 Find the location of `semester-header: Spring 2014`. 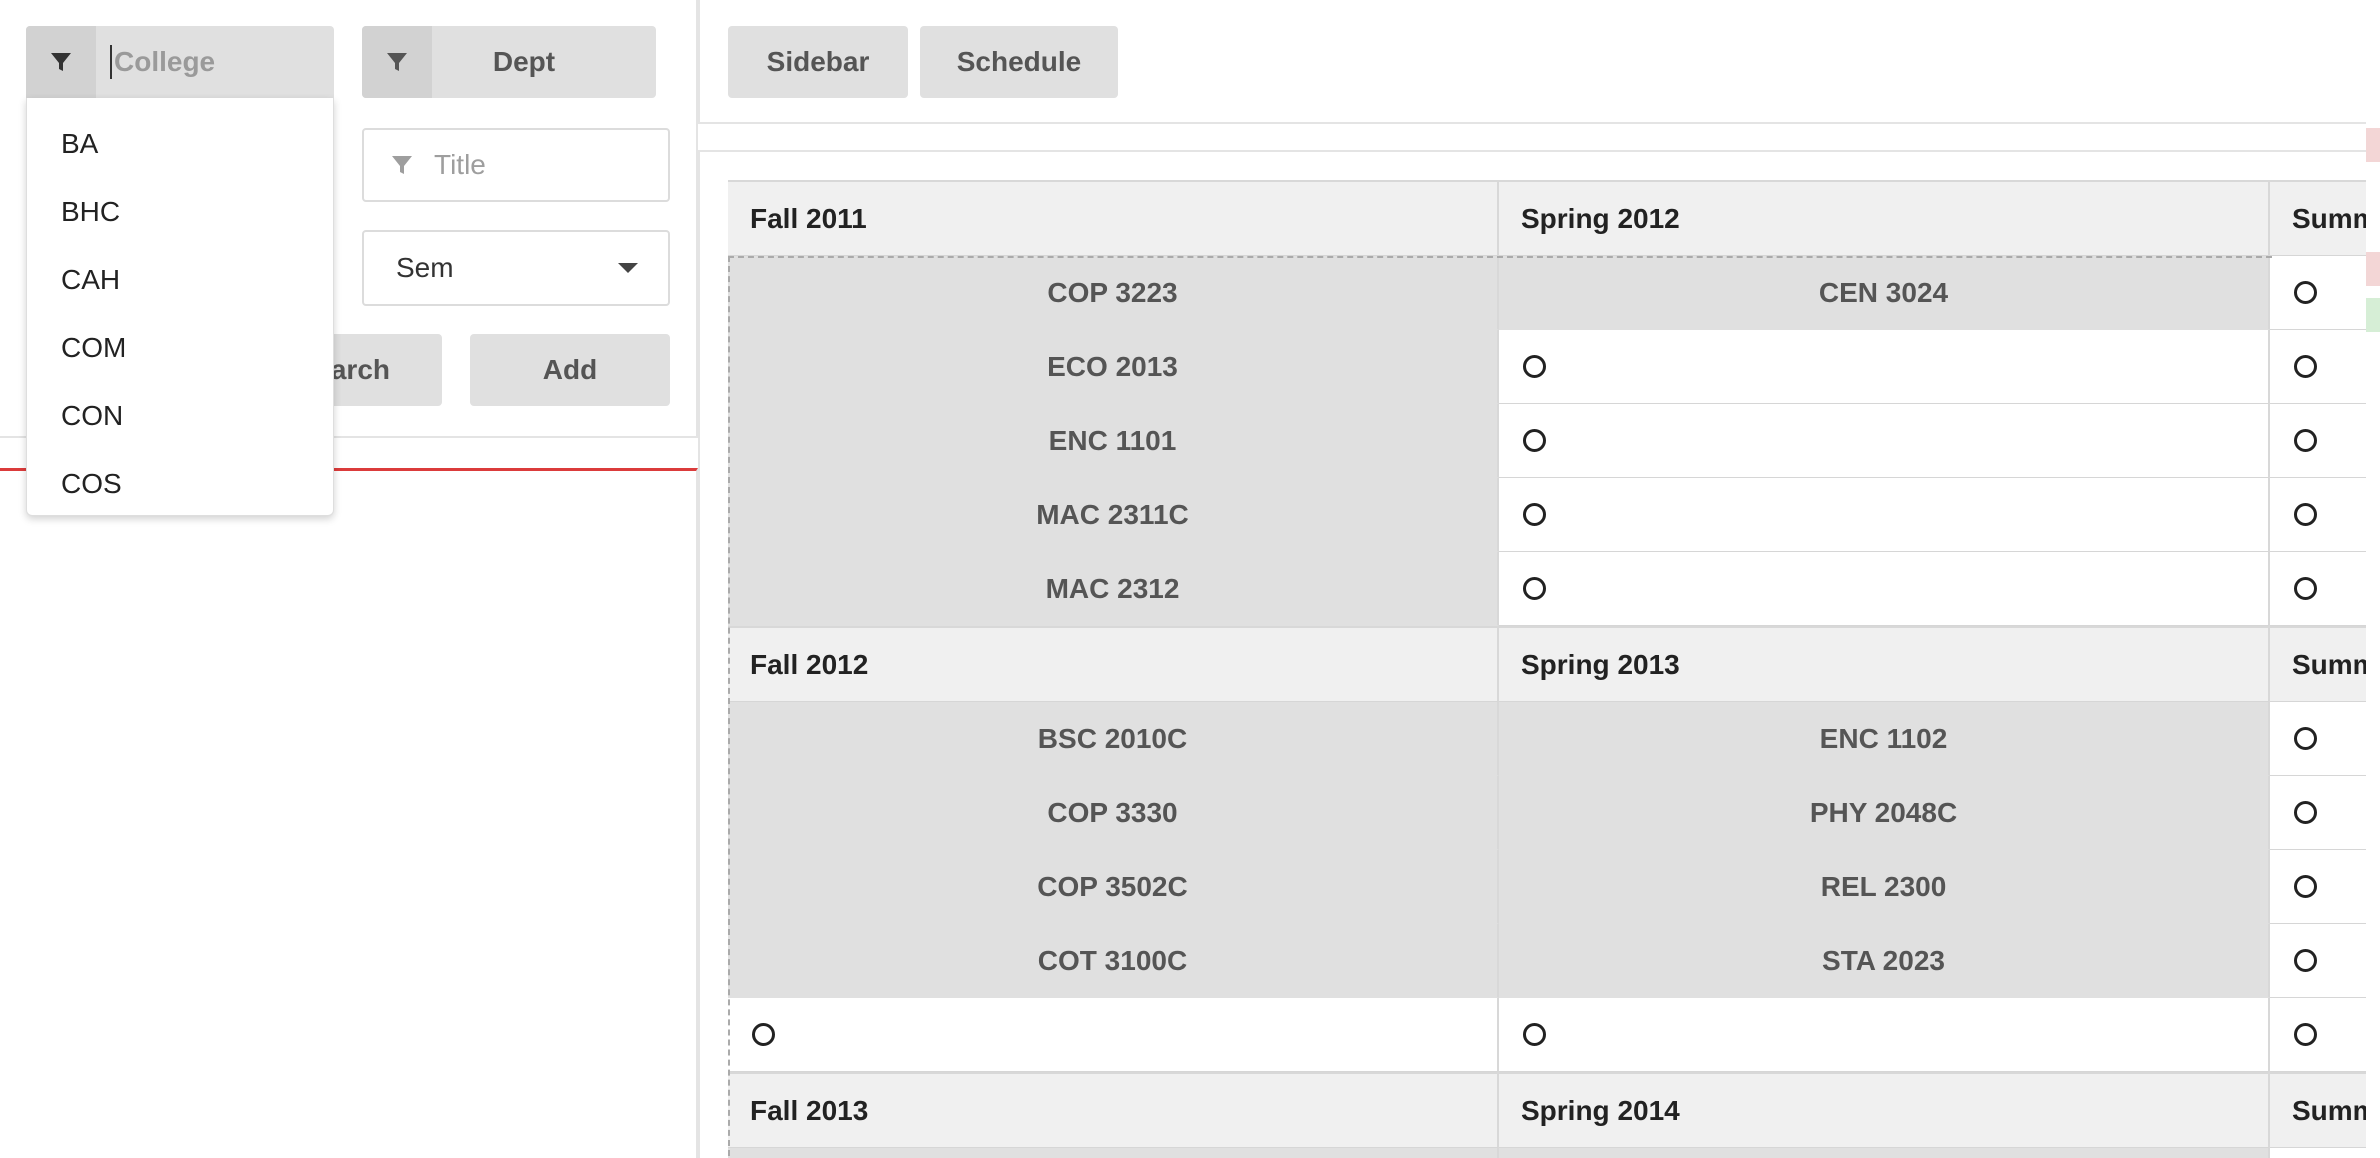

semester-header: Spring 2014 is located at coordinates (1884, 1110).